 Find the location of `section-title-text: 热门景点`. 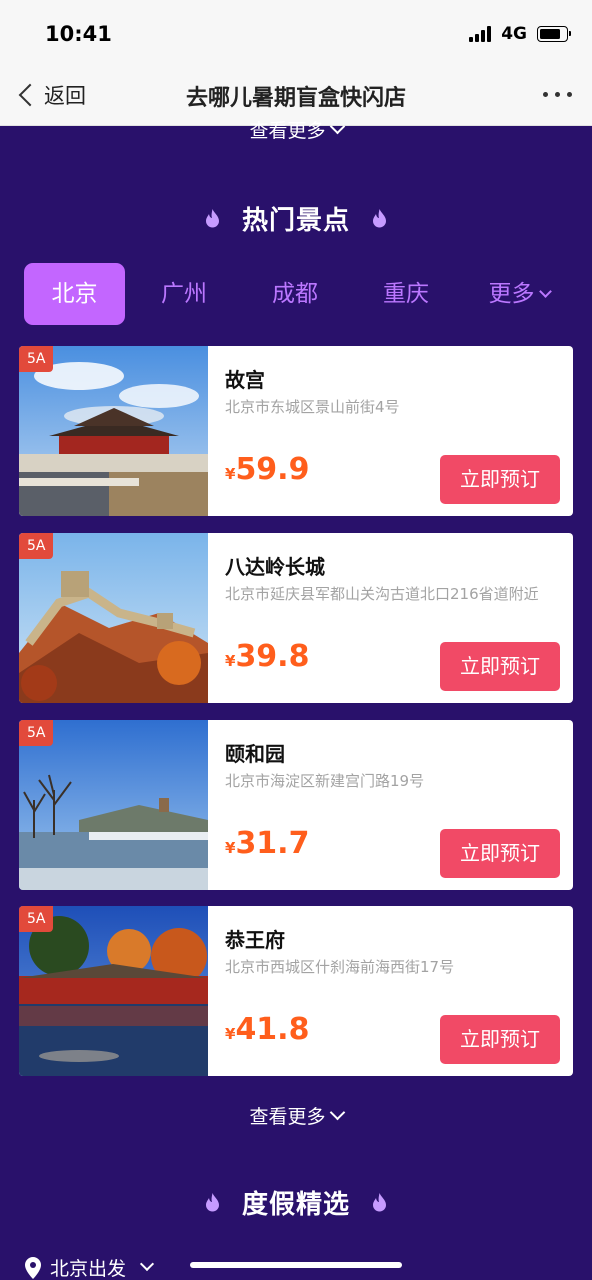

section-title-text: 热门景点 is located at coordinates (295, 221).